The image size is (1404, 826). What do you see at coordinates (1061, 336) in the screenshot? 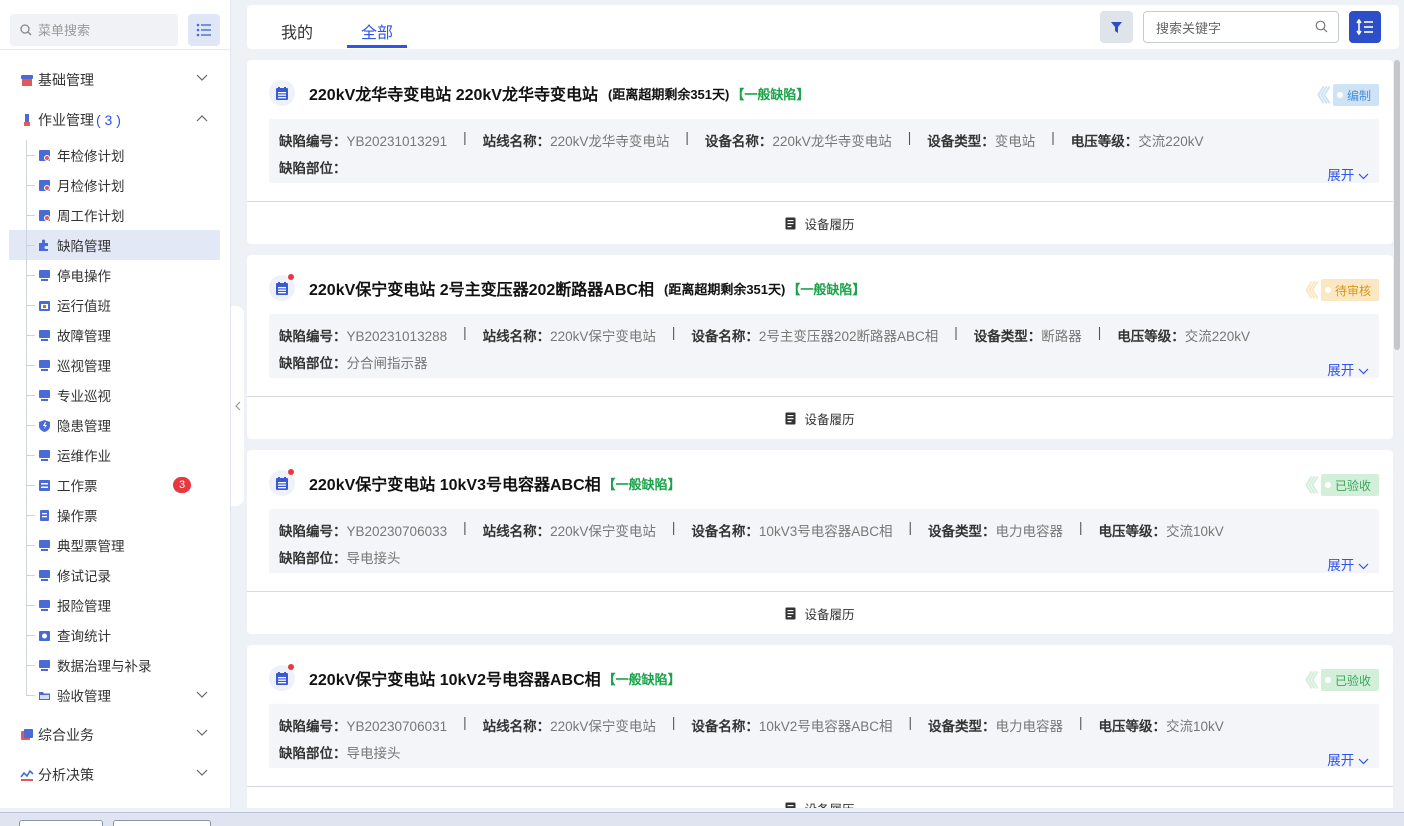
I see `device-type-value: 断路器` at bounding box center [1061, 336].